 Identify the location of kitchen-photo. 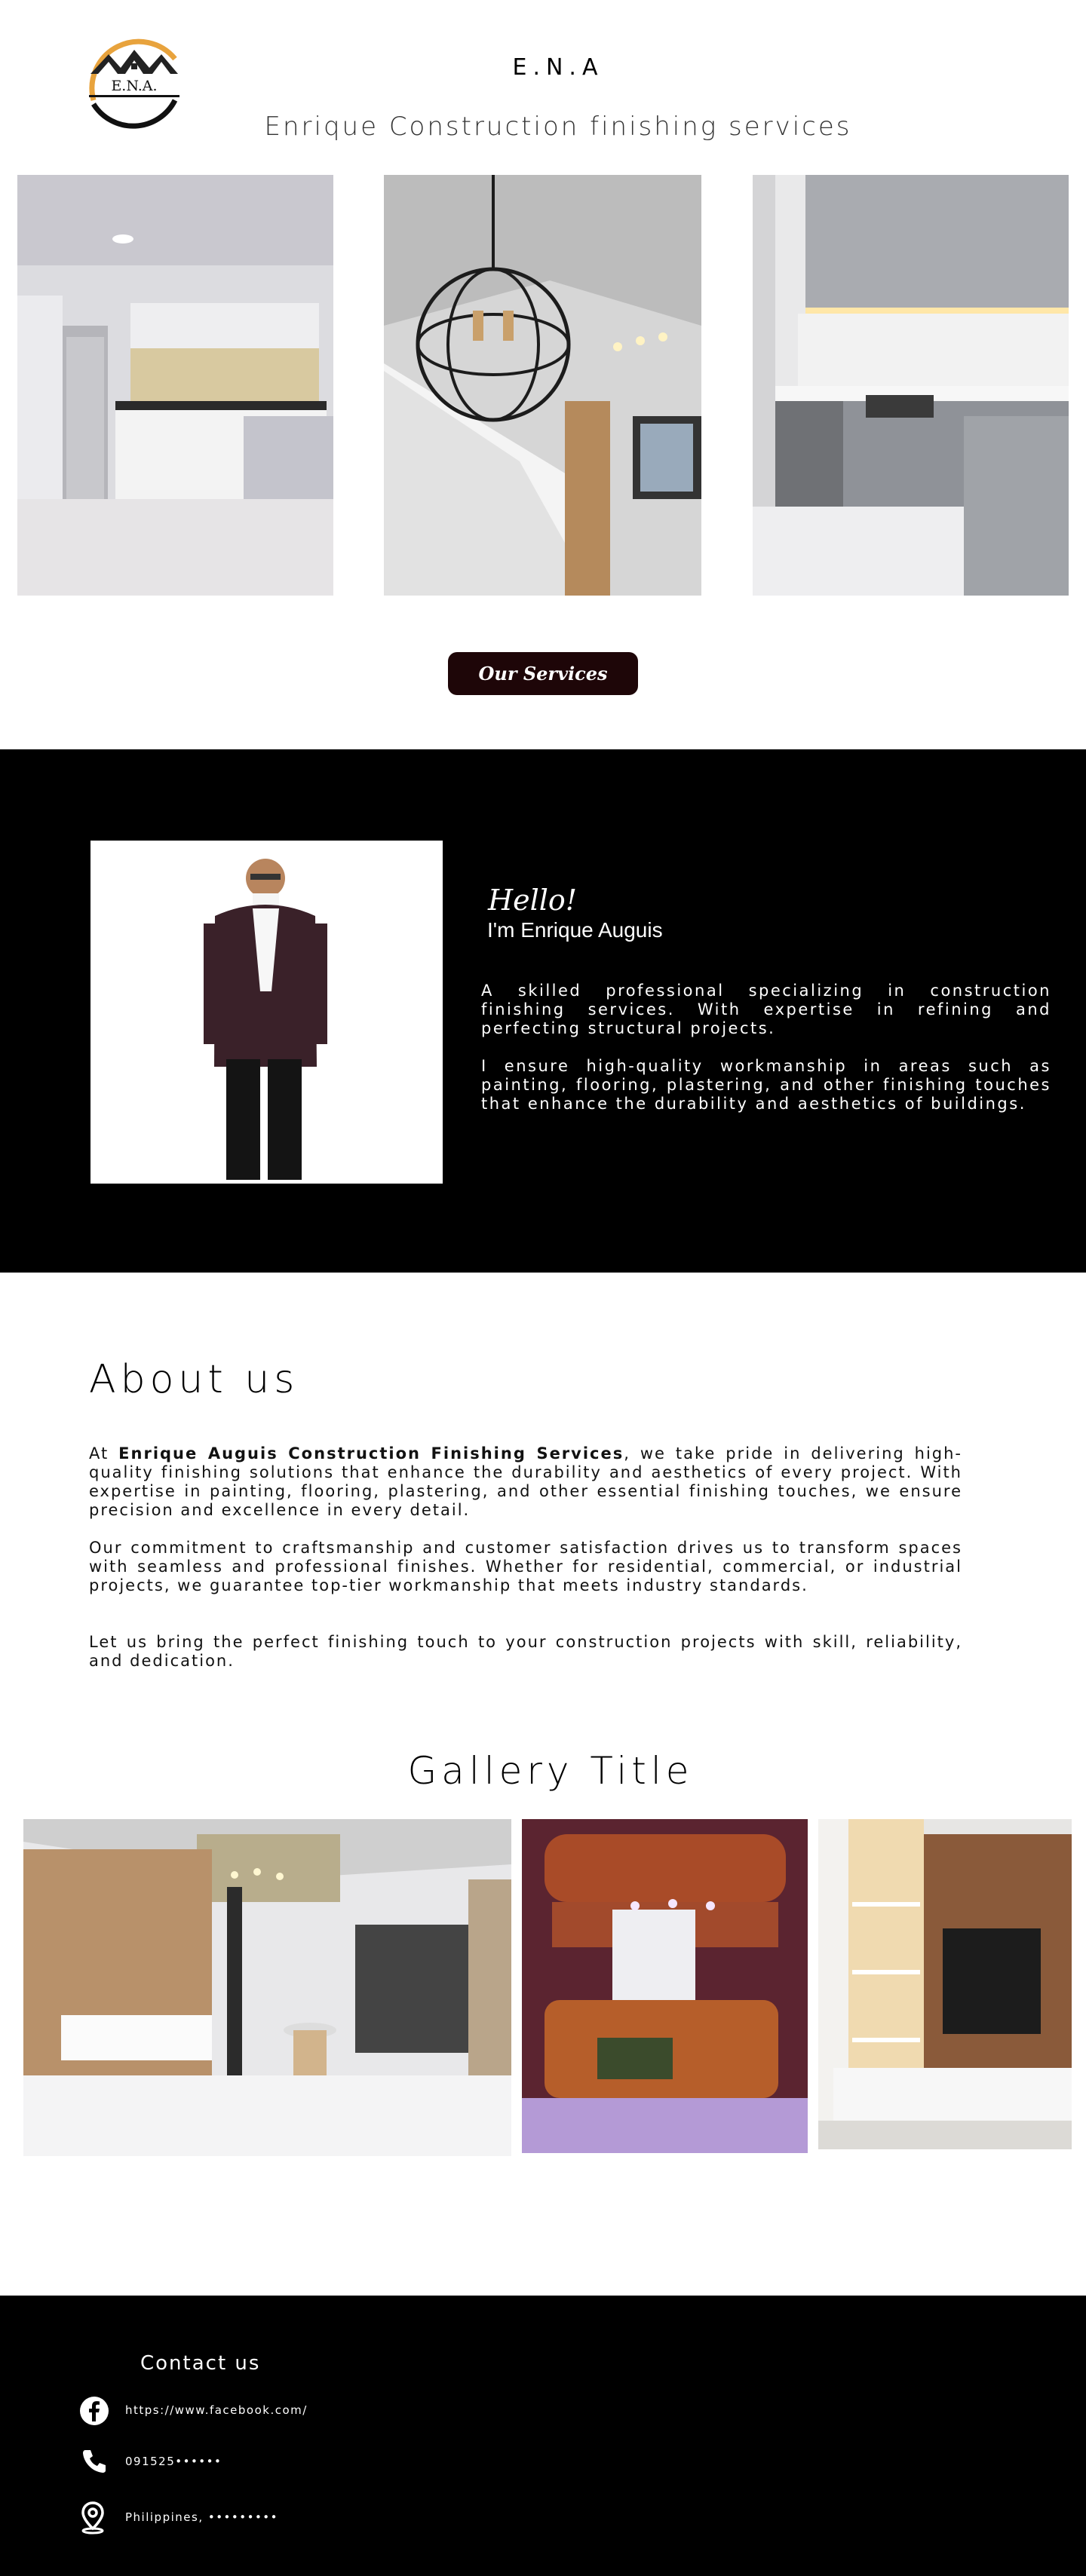
(175, 385).